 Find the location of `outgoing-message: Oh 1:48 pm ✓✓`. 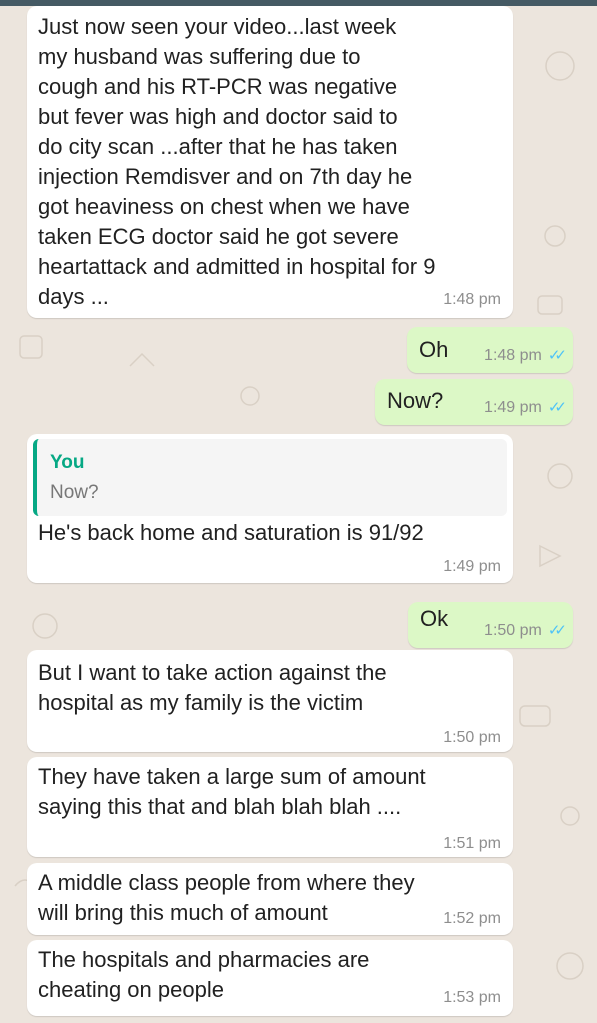

outgoing-message: Oh 1:48 pm ✓✓ is located at coordinates (490, 350).